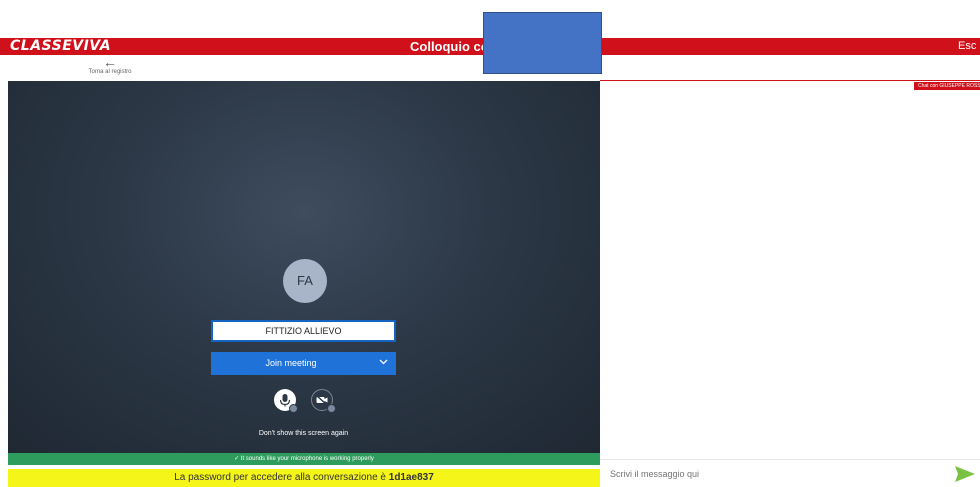 The height and width of the screenshot is (487, 980). I want to click on chat-divider, so click(790, 80).